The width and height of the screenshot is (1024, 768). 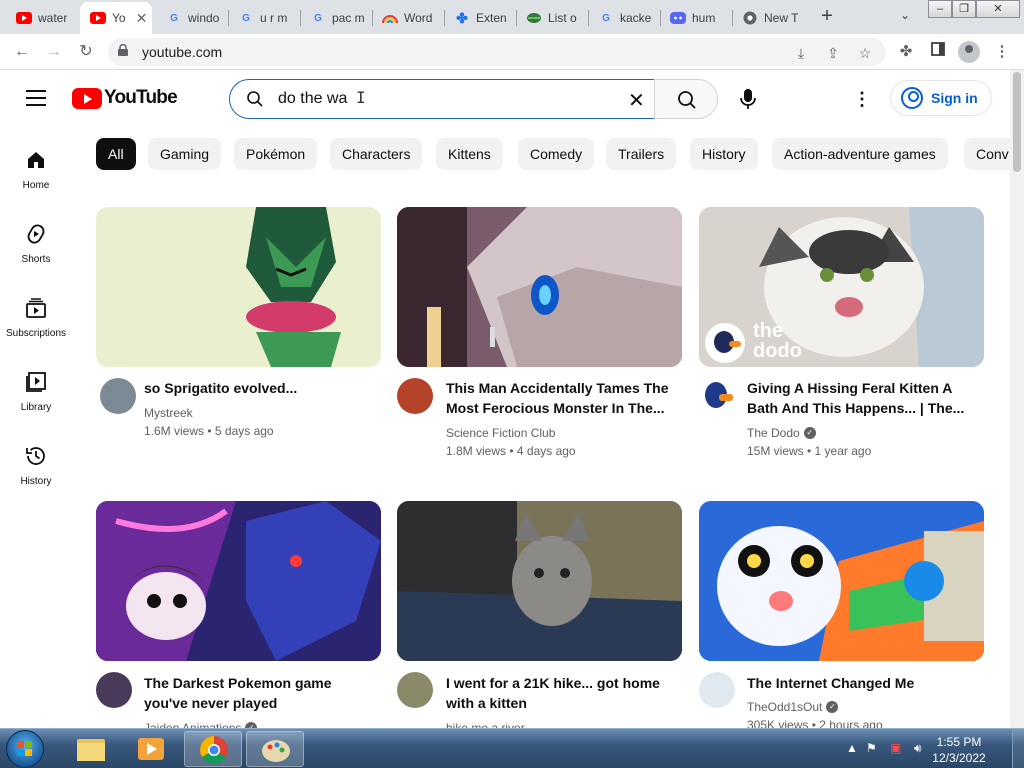 I want to click on guide-item-home: Home, so click(x=36, y=169).